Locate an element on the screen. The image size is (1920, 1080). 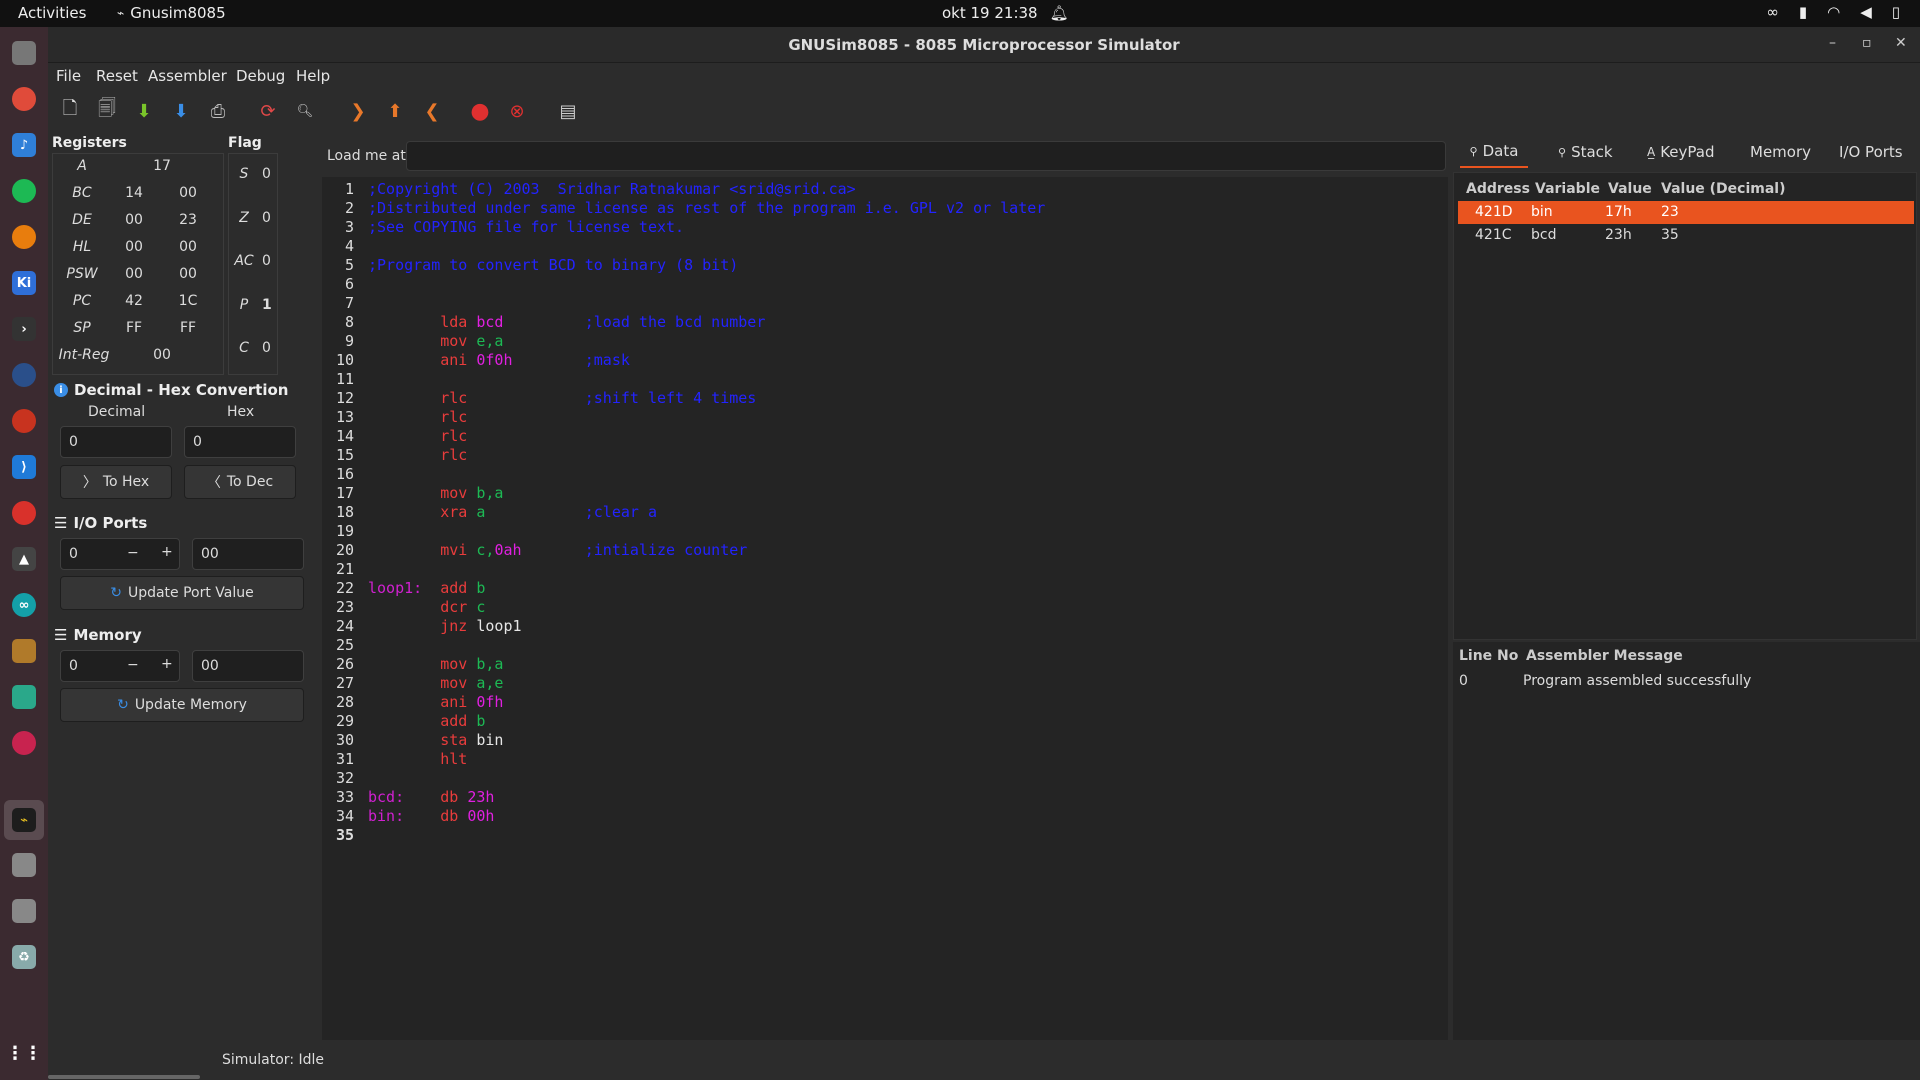
arduino-icon: ∞ is located at coordinates (24, 605).